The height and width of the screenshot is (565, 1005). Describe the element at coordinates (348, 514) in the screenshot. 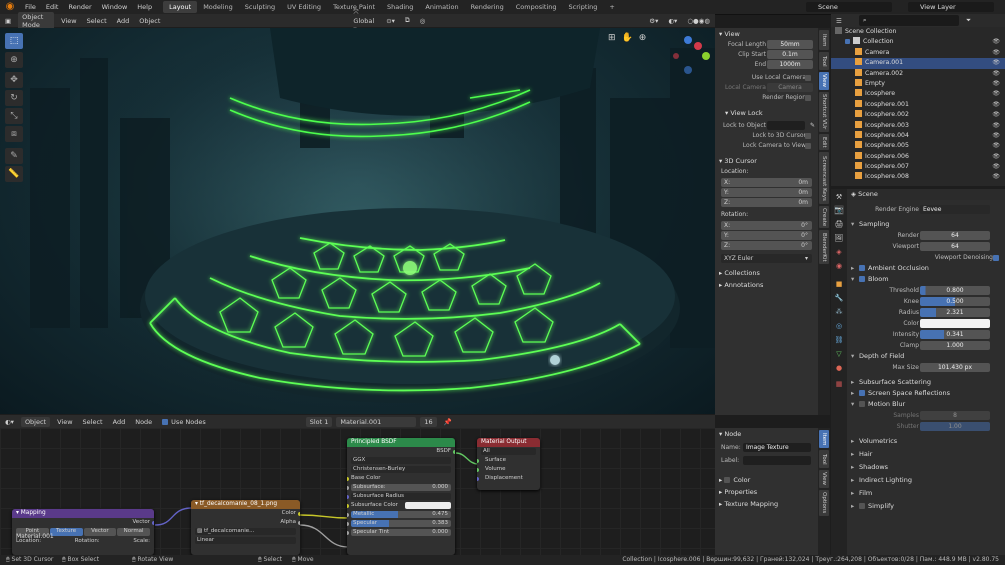

I see `metallic-socket` at that location.